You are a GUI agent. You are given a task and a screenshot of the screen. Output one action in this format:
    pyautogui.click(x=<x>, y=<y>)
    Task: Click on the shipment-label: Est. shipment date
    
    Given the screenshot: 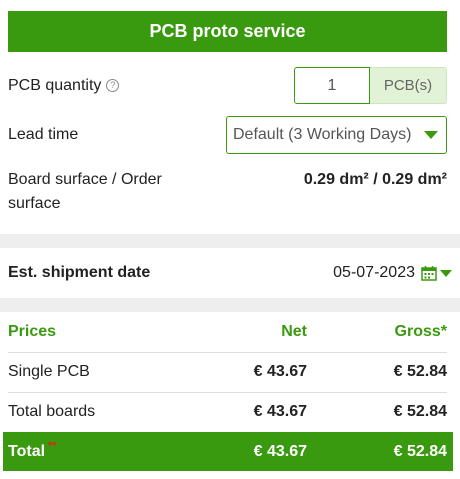 What is the action you would take?
    pyautogui.click(x=79, y=272)
    